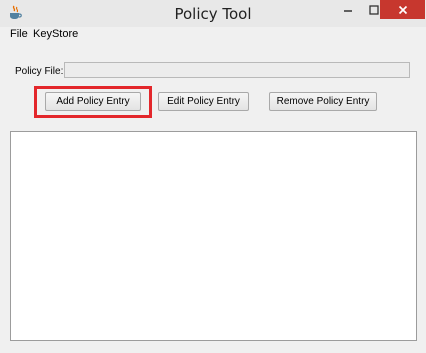 The width and height of the screenshot is (426, 353). Describe the element at coordinates (237, 70) in the screenshot. I see `policy-file-field` at that location.